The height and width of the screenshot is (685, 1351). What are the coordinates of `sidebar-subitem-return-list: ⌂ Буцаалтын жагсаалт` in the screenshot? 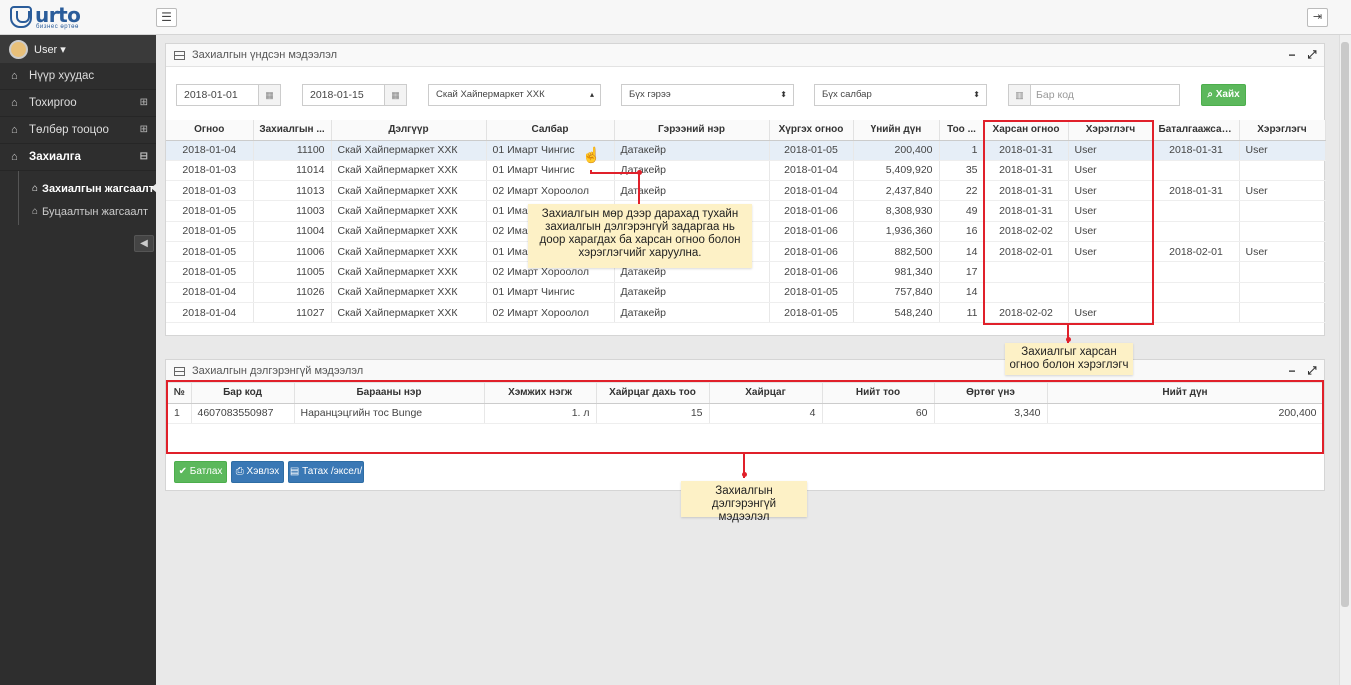 It's located at (78, 211).